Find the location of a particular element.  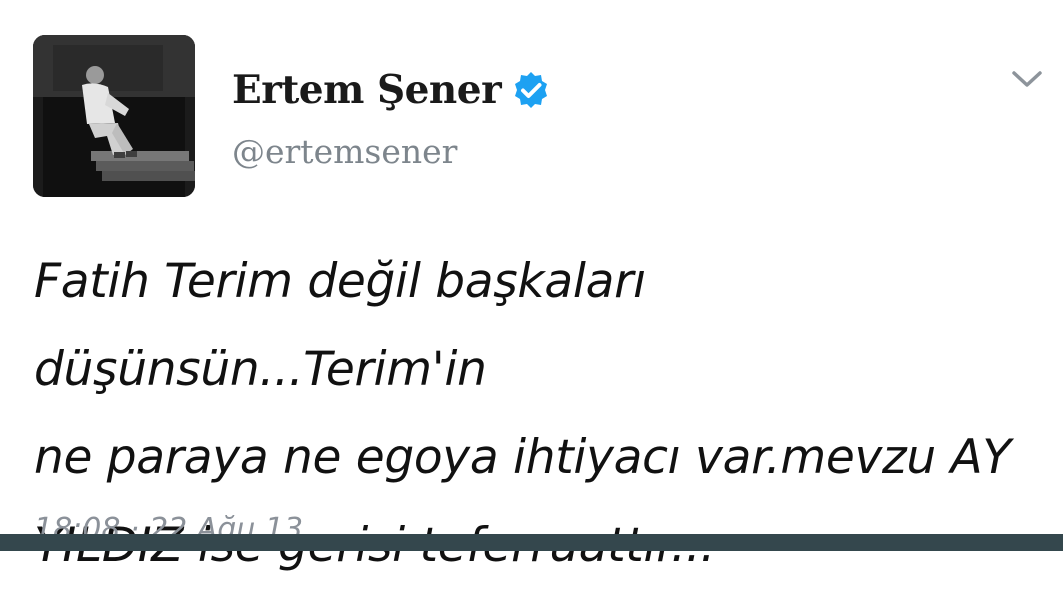

profile-photo-icon is located at coordinates (114, 116).